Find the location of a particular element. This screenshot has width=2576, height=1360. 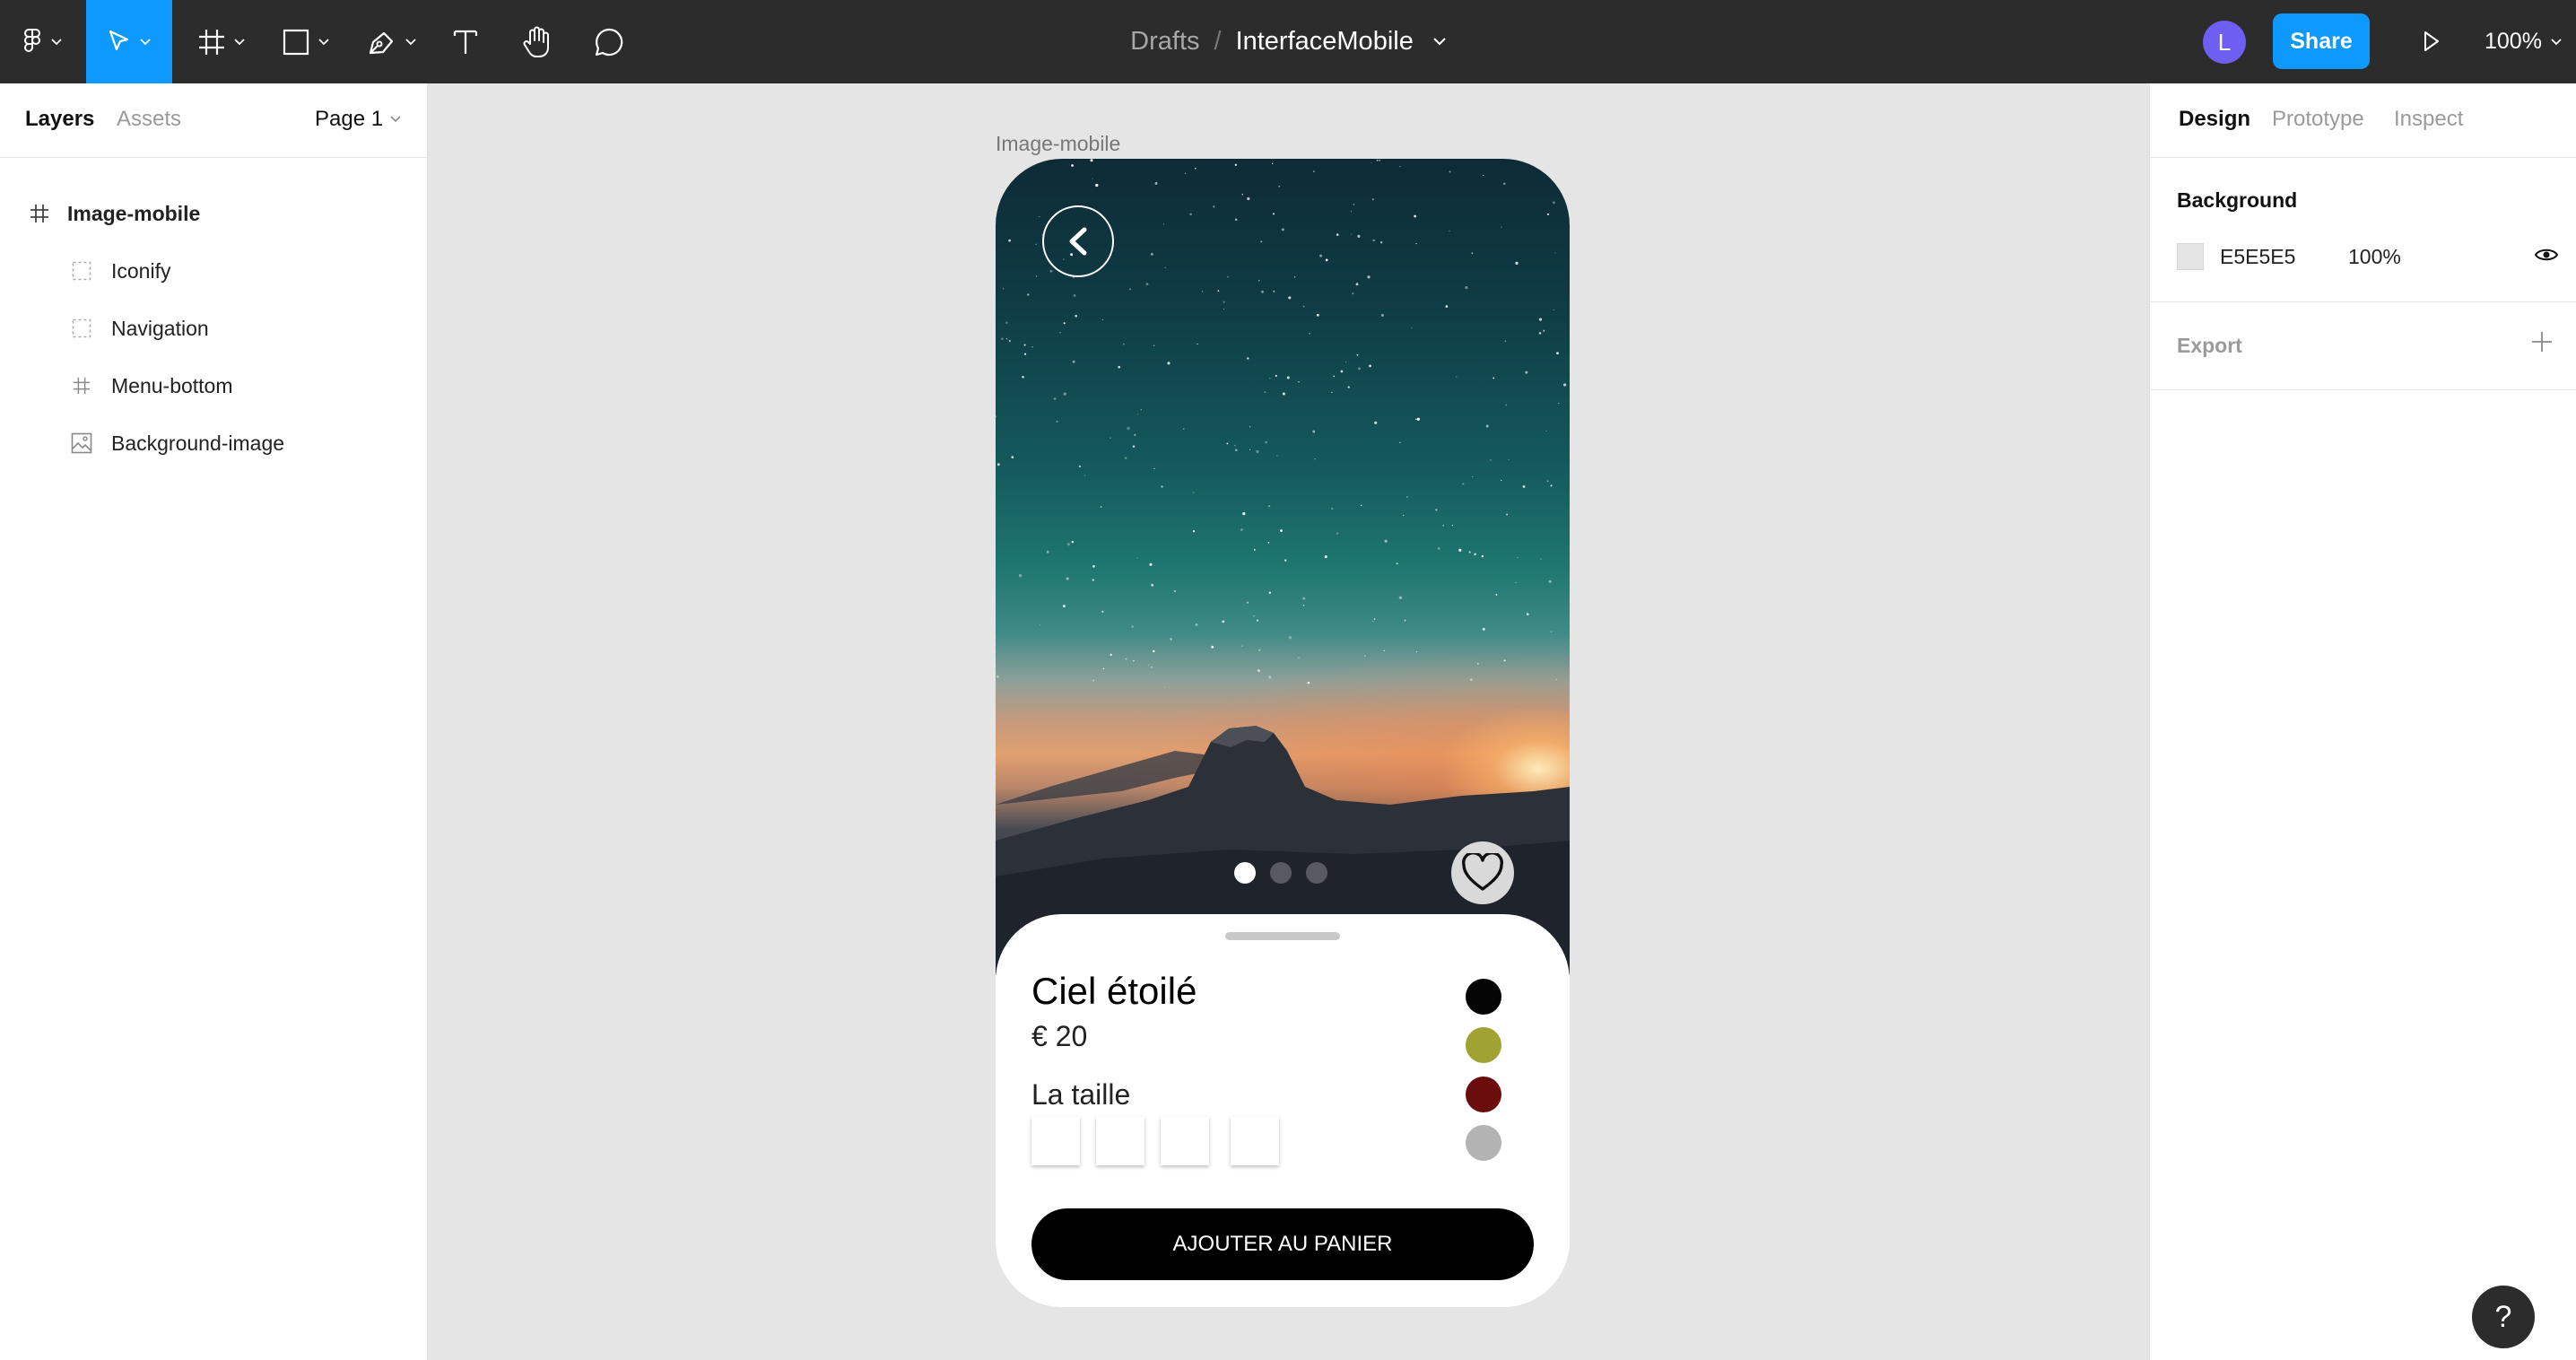

hand-tool-button is located at coordinates (537, 42).